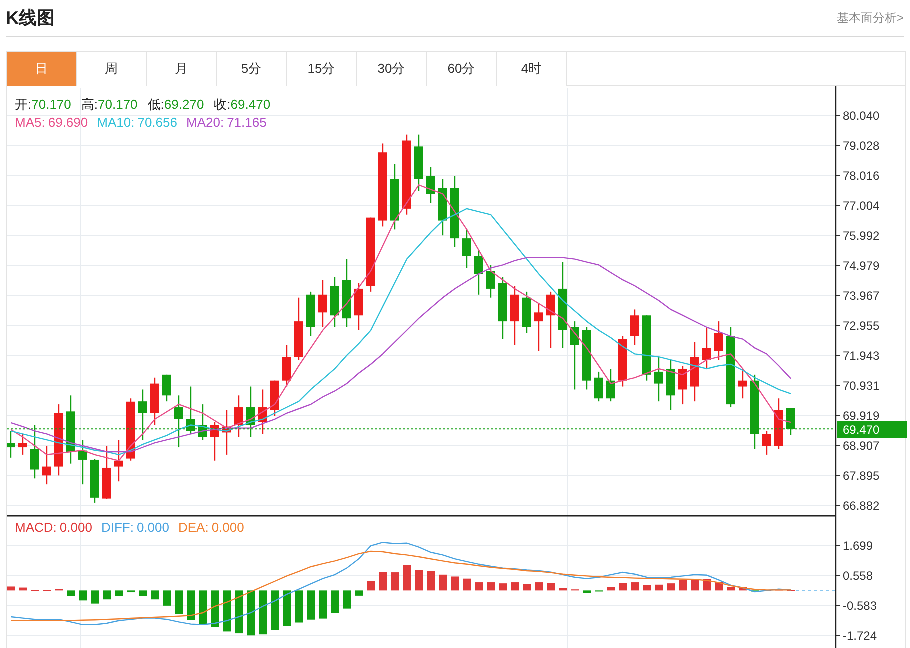 The height and width of the screenshot is (648, 910). I want to click on legend-label: 高:, so click(89, 105).